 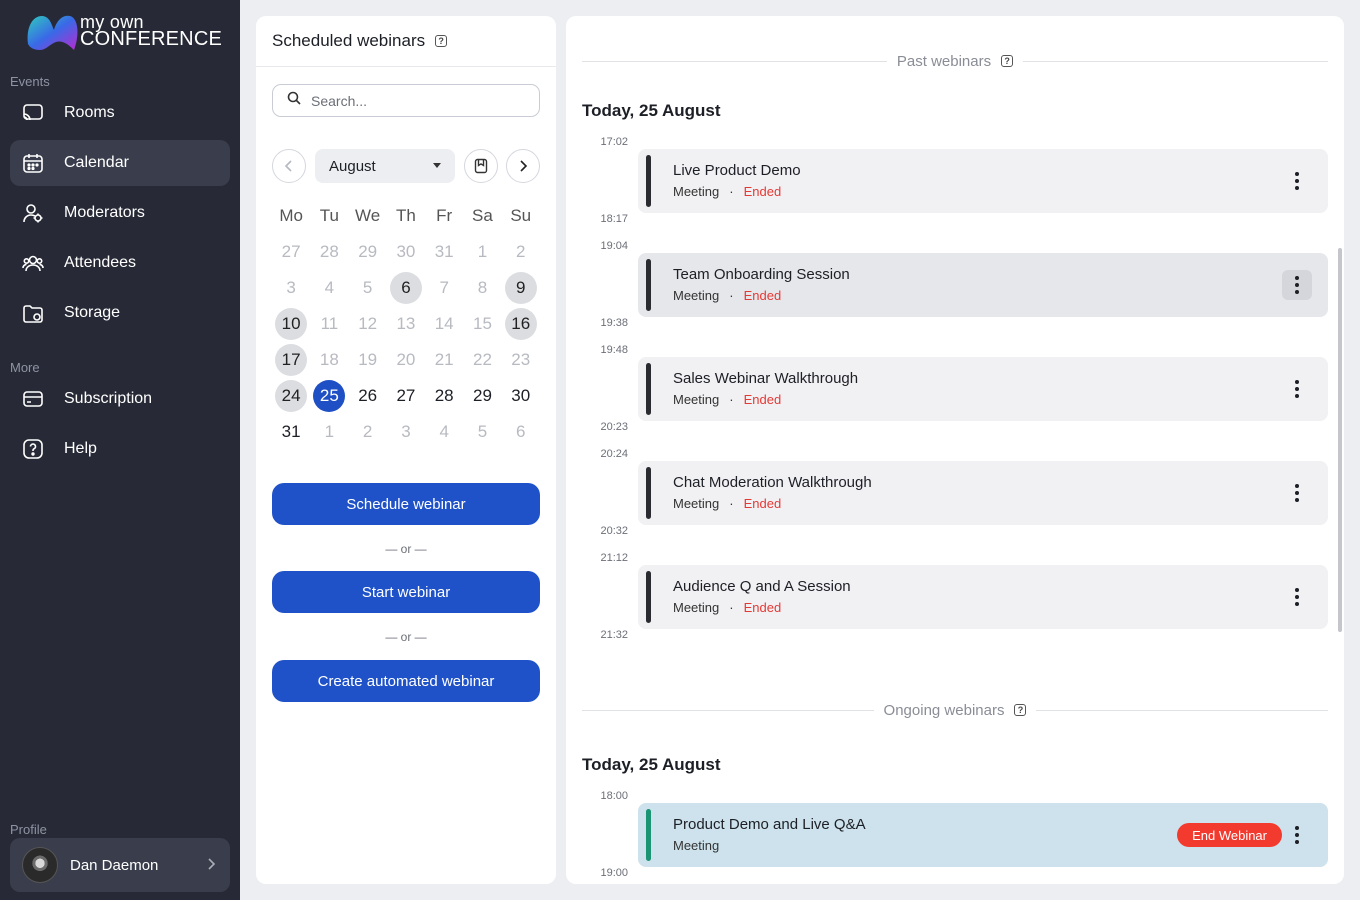 I want to click on calendar-day: 22, so click(x=482, y=360).